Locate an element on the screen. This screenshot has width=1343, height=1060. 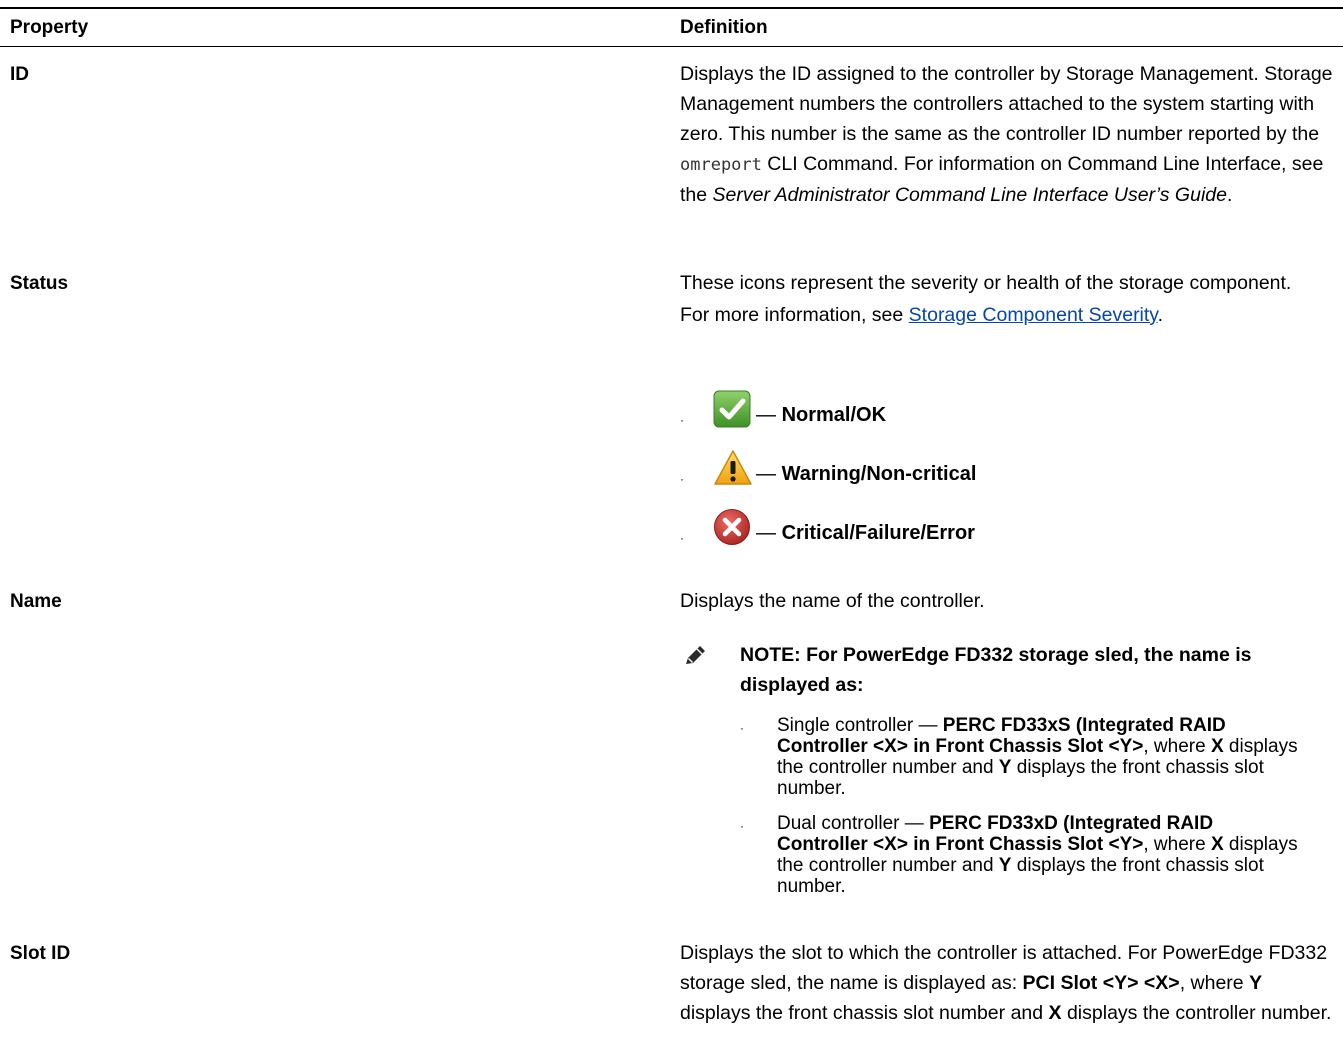
storage-component-severity-link: Storage Component Severity is located at coordinates (1033, 315).